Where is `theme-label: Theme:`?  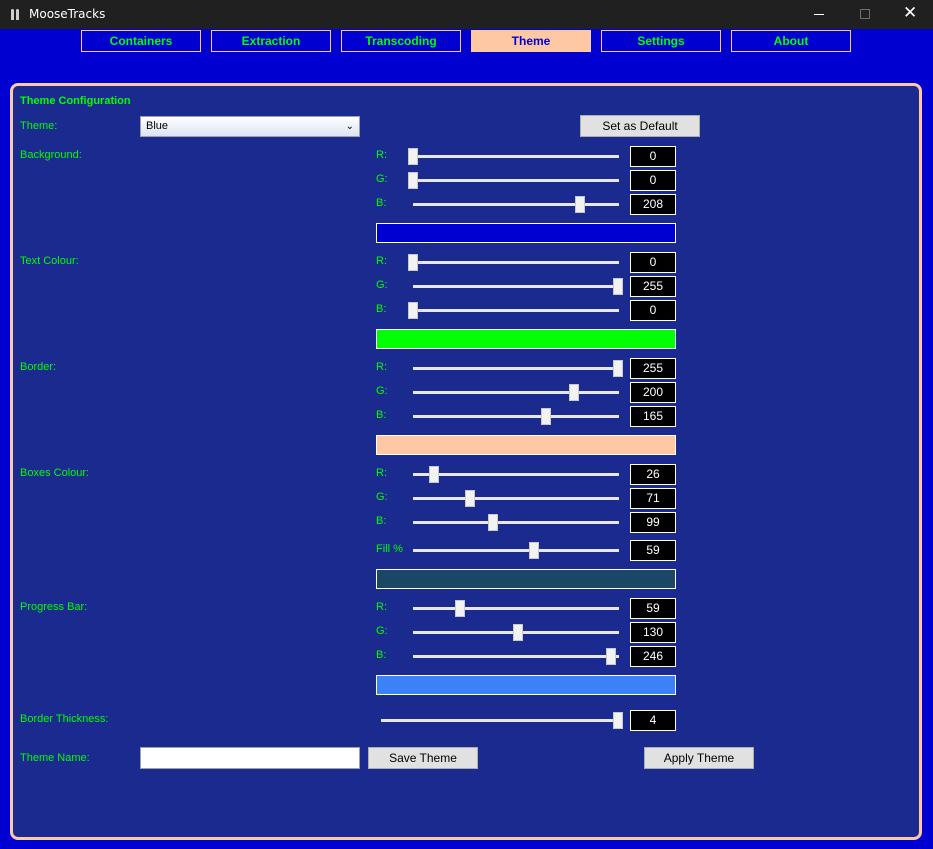 theme-label: Theme: is located at coordinates (39, 126).